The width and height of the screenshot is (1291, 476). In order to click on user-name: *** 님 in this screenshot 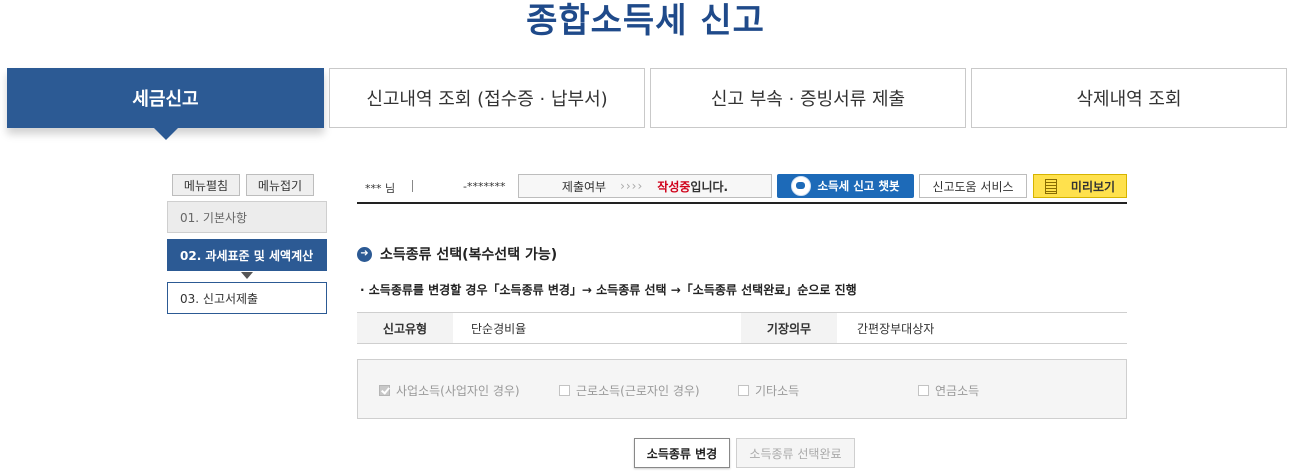, I will do `click(380, 188)`.